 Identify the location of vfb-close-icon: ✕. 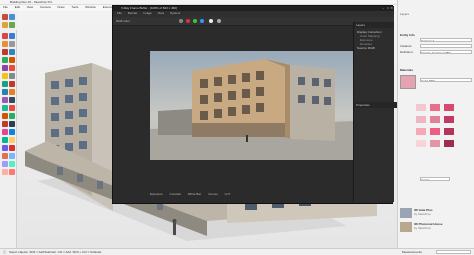
(391, 8).